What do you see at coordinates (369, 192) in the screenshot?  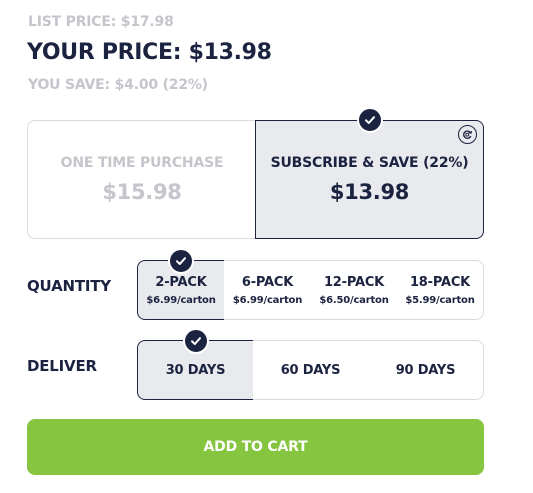 I see `subscribe-and-save-price: $13.98` at bounding box center [369, 192].